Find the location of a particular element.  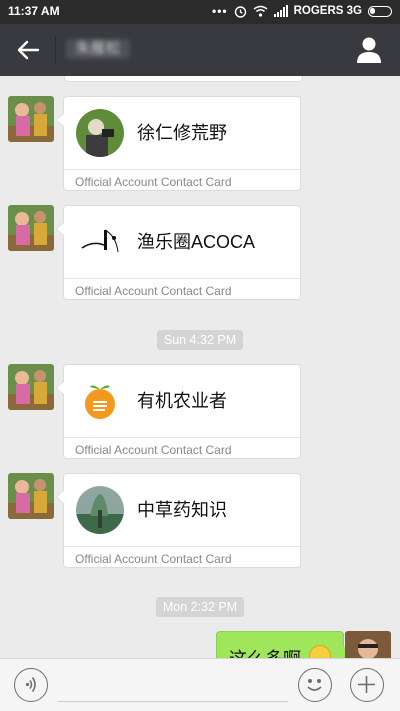

timestamp-label: Mon 2:32 PM is located at coordinates (200, 607).